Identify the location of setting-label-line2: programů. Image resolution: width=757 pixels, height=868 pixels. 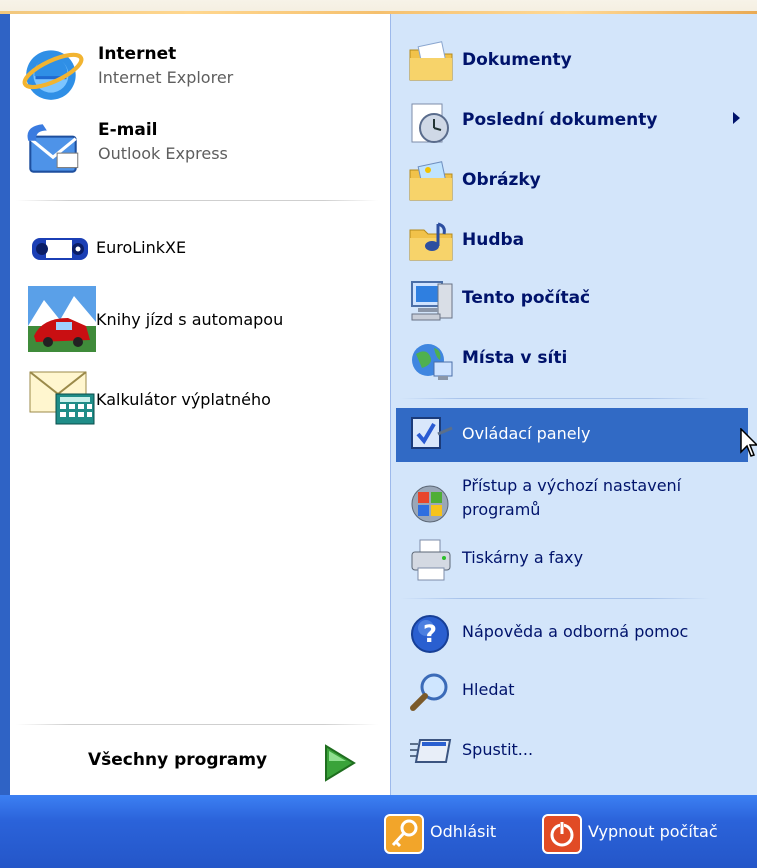
(501, 509).